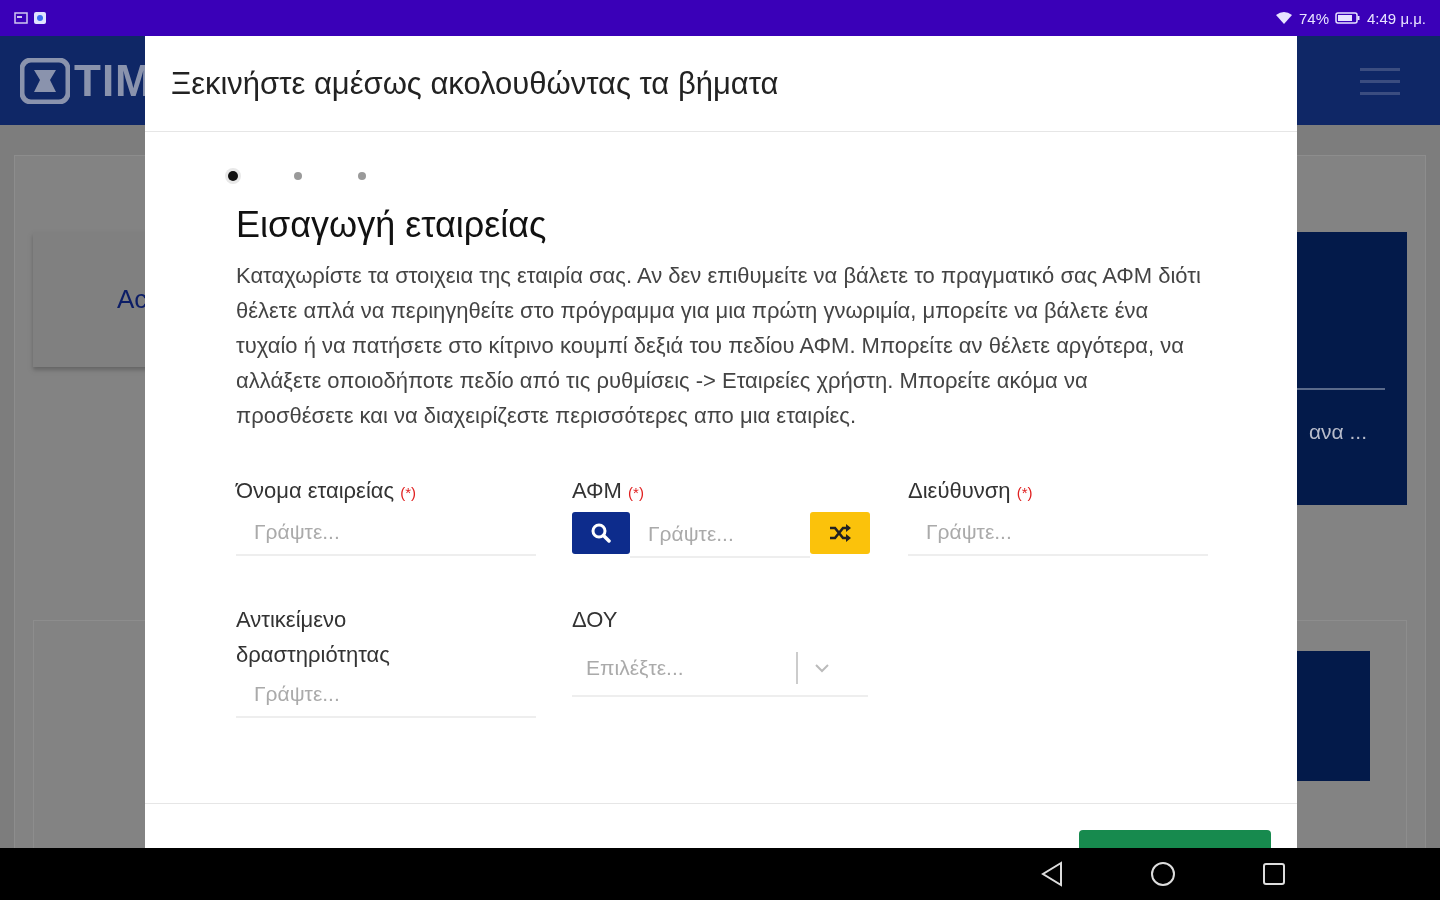  What do you see at coordinates (475, 83) in the screenshot?
I see `dialog-title: Ξεκινήστε αμέσως ακολουθώντας τα βήματα` at bounding box center [475, 83].